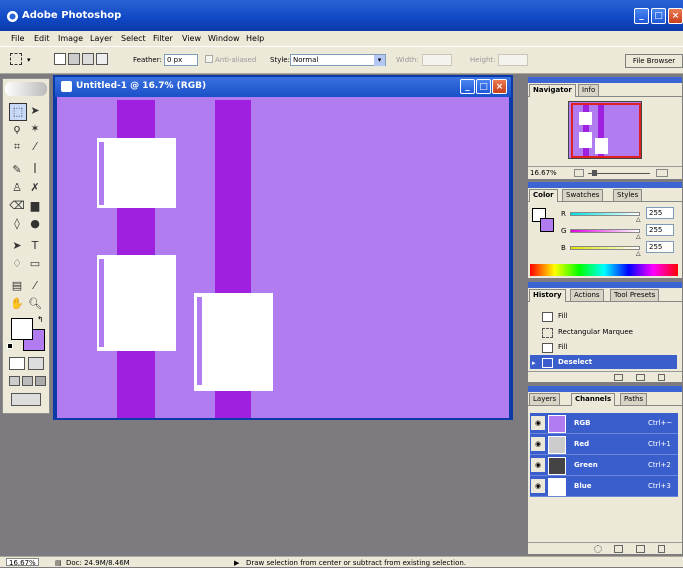  What do you see at coordinates (22, 329) in the screenshot?
I see `foreground-color-front` at bounding box center [22, 329].